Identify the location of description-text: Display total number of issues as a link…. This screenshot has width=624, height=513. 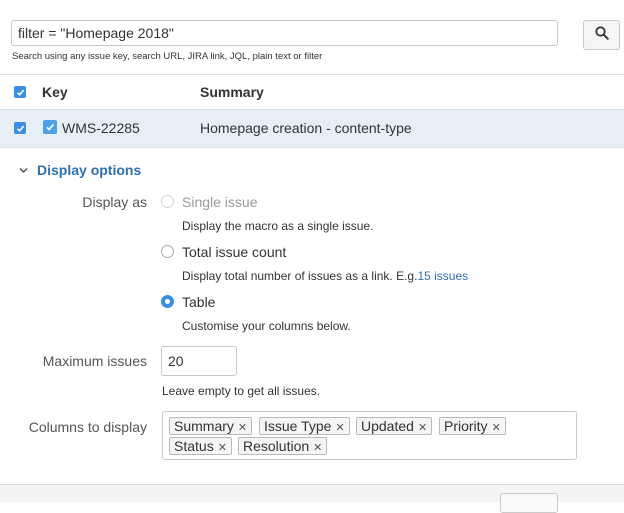
(300, 276).